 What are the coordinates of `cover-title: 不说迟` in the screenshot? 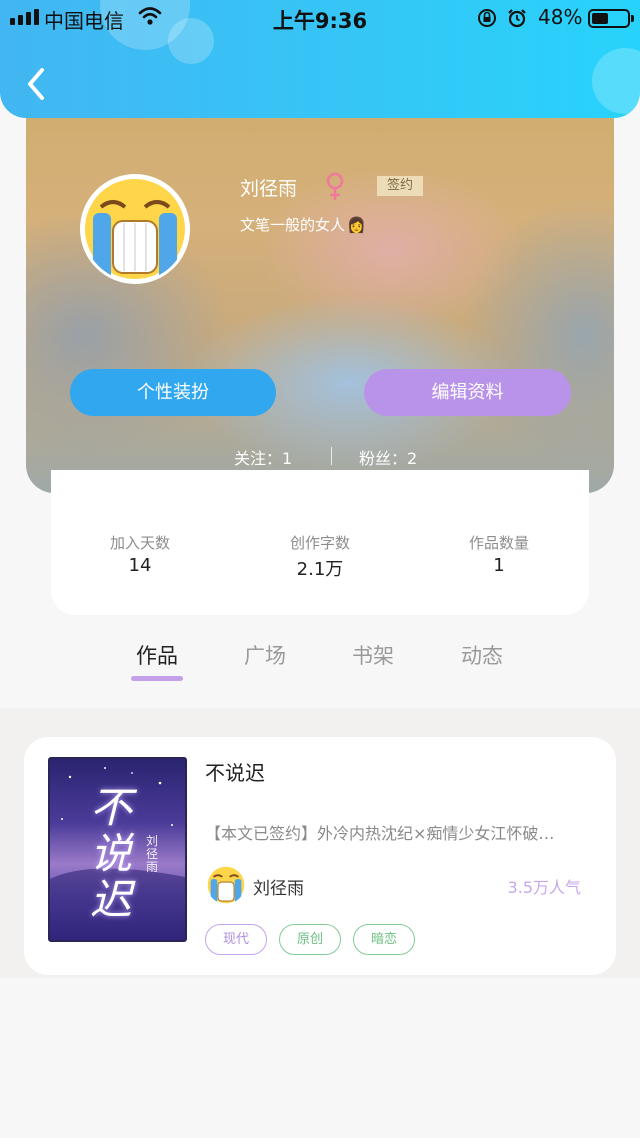 It's located at (111, 853).